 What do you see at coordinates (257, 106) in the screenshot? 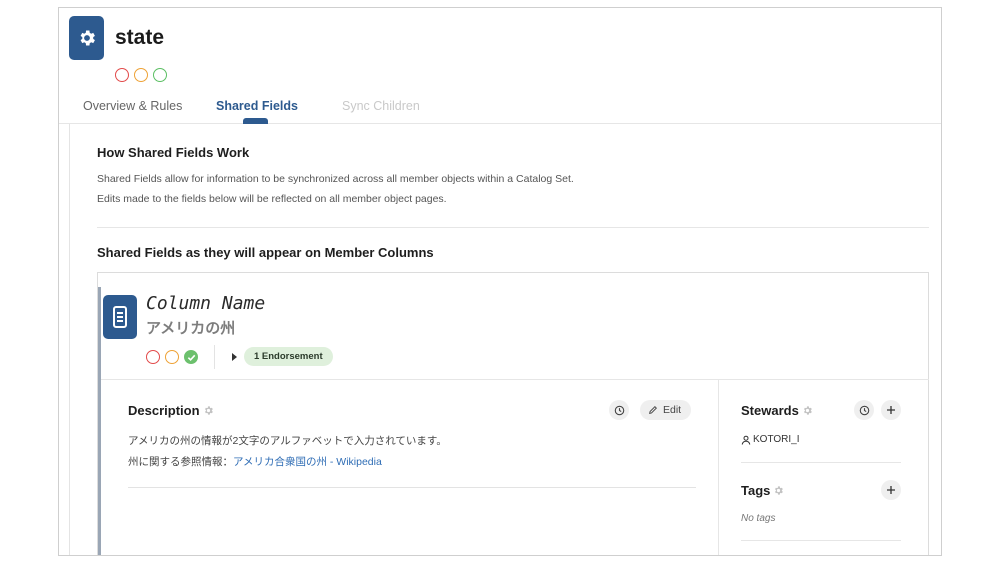
I see `tab-shared-fields: Shared Fields` at bounding box center [257, 106].